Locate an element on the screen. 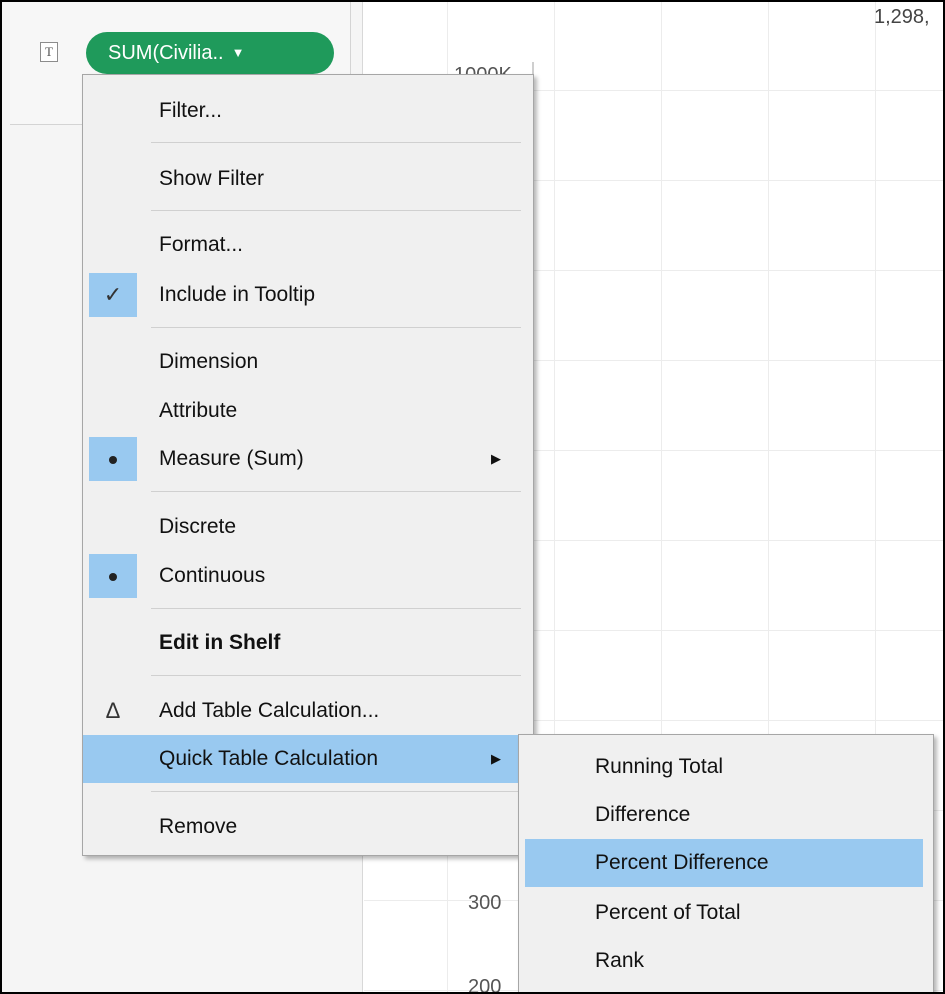 This screenshot has height=994, width=945. submenu-item-percent-of-total: Percent of Total is located at coordinates (724, 913).